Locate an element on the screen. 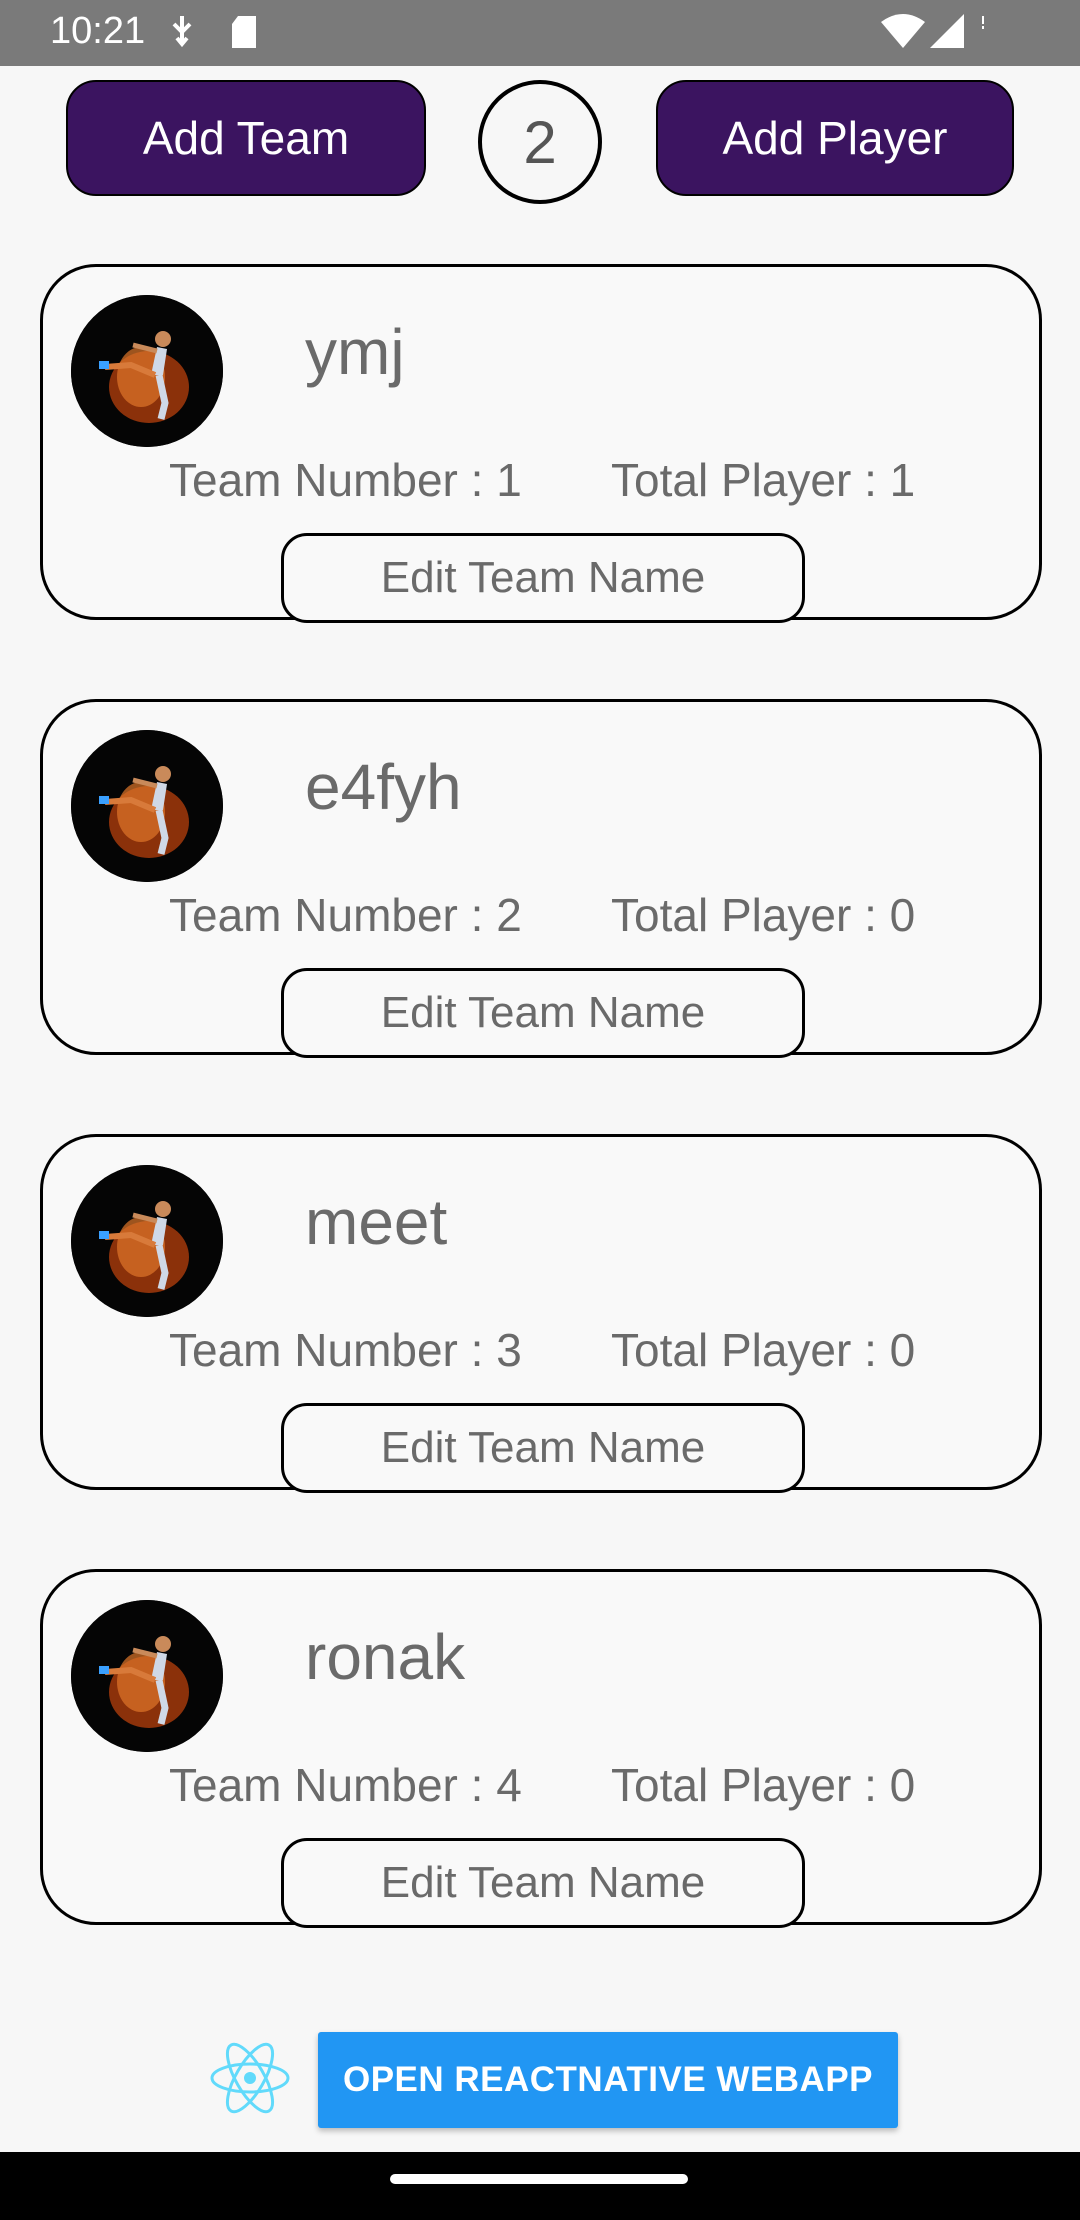  sd-card-icon is located at coordinates (244, 34).